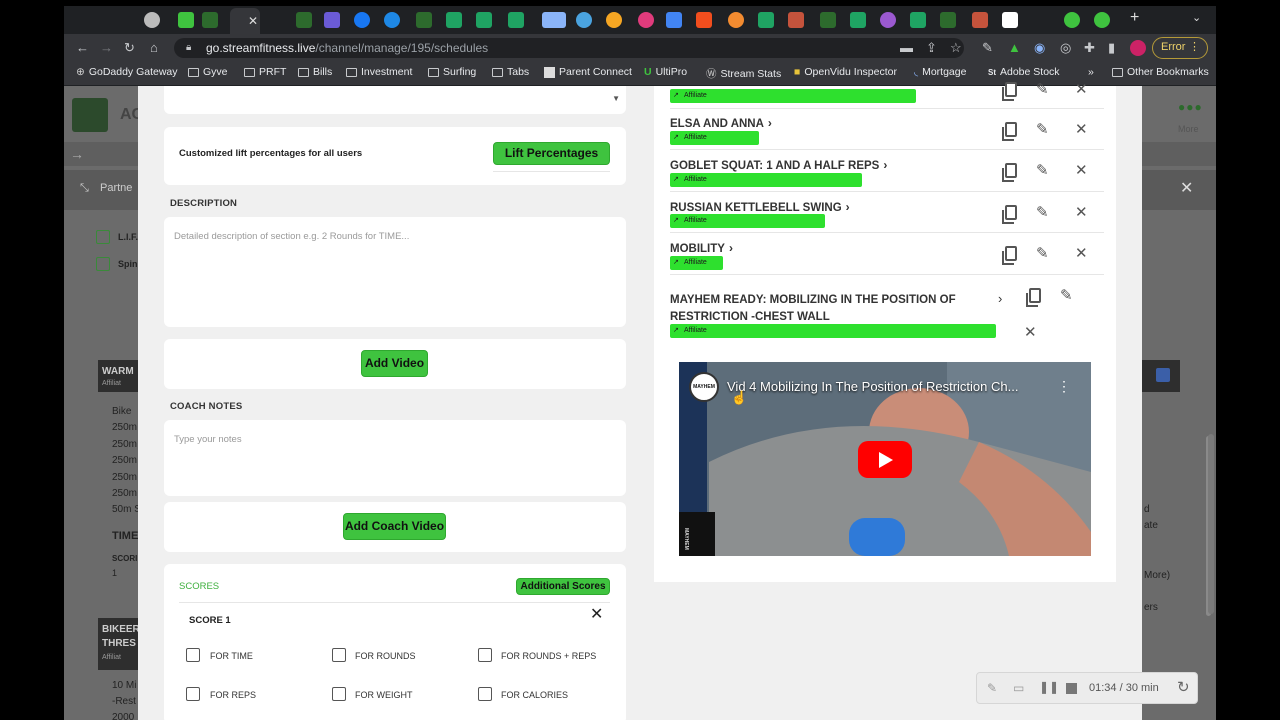 This screenshot has width=1280, height=720. What do you see at coordinates (554, 20) in the screenshot?
I see `tp-tab-icon` at bounding box center [554, 20].